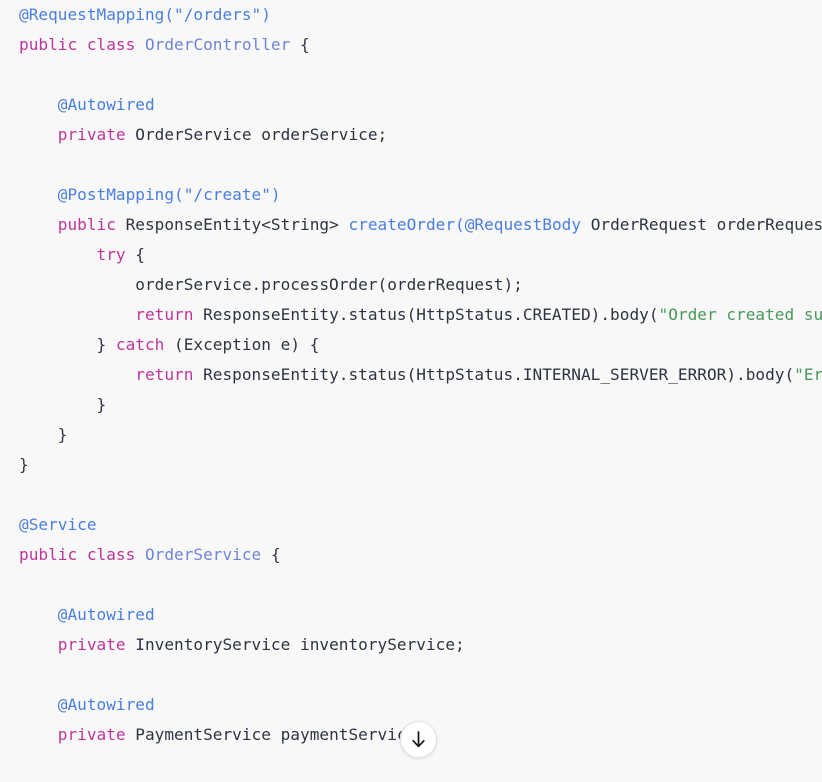 The image size is (822, 782). I want to click on code-token: OrderController, so click(217, 44).